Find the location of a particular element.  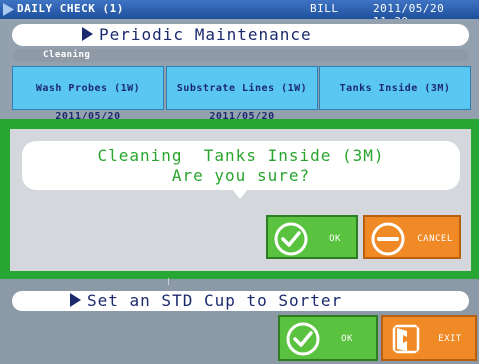

instruction-banner: Set an STD Cup to Sorter is located at coordinates (240, 301).